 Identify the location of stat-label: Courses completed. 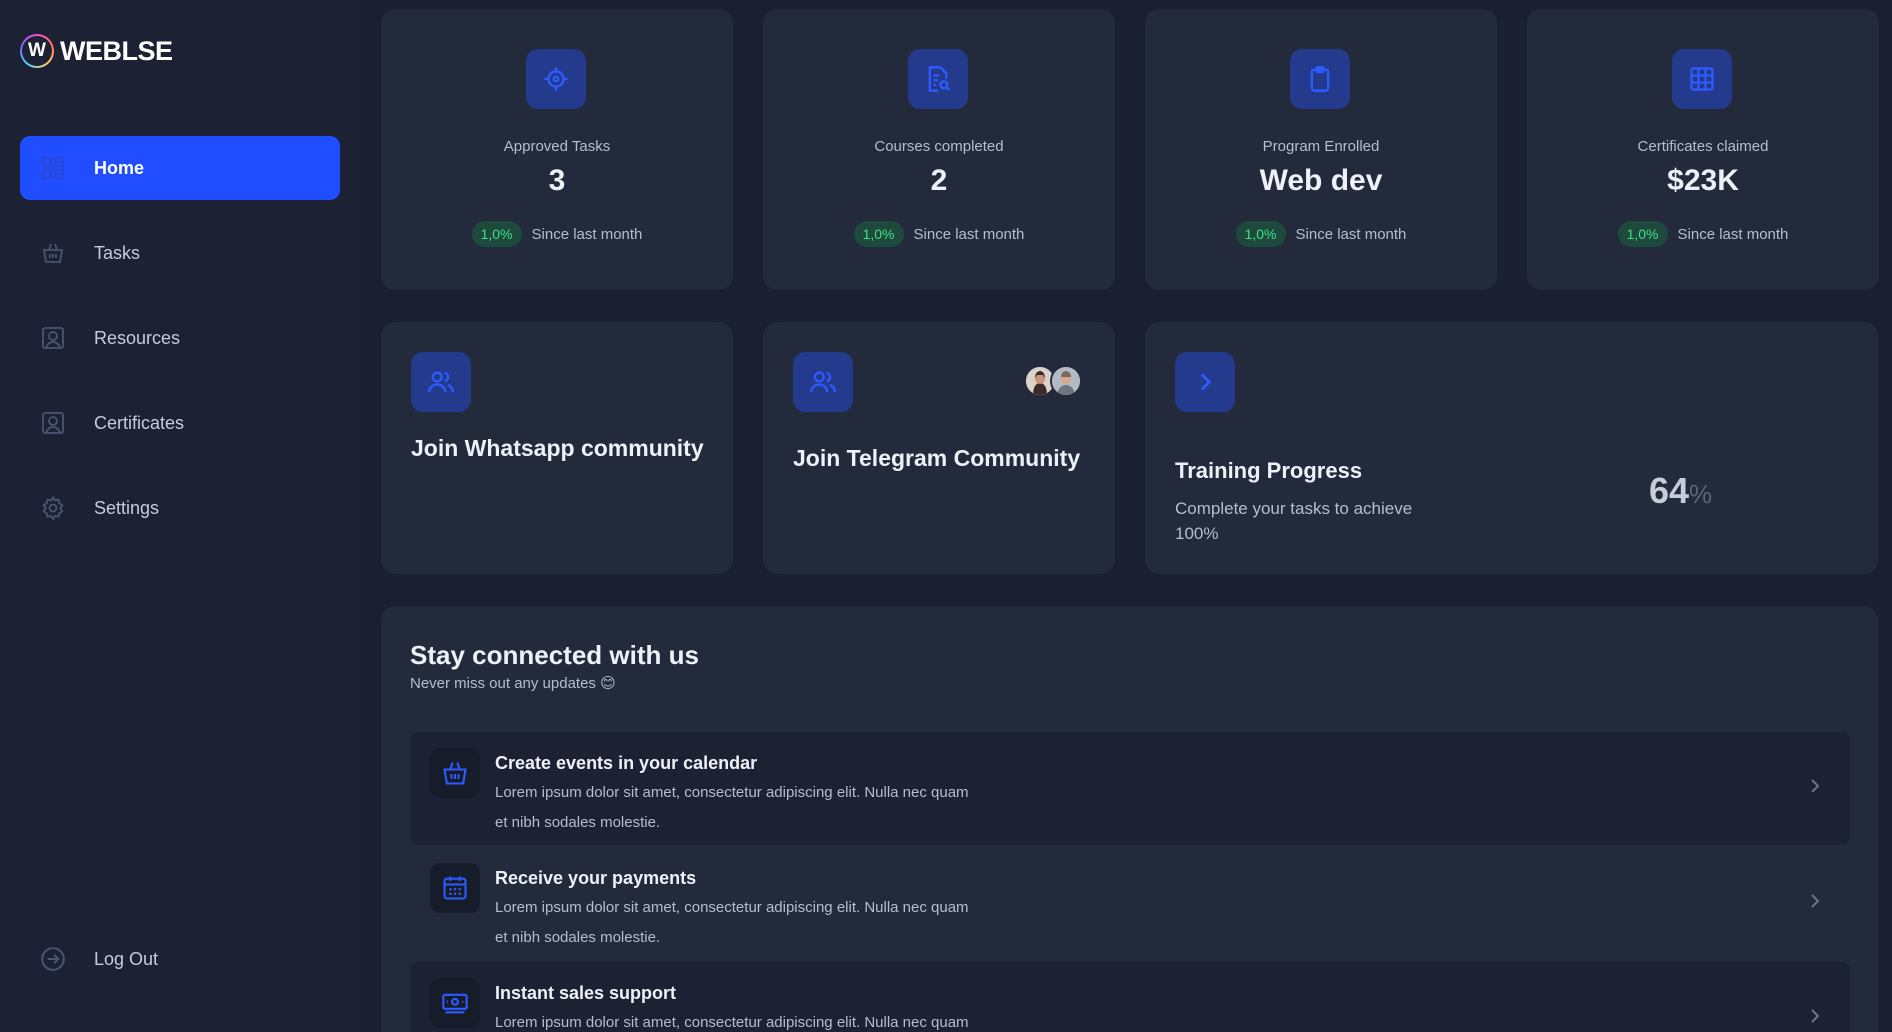
(939, 146).